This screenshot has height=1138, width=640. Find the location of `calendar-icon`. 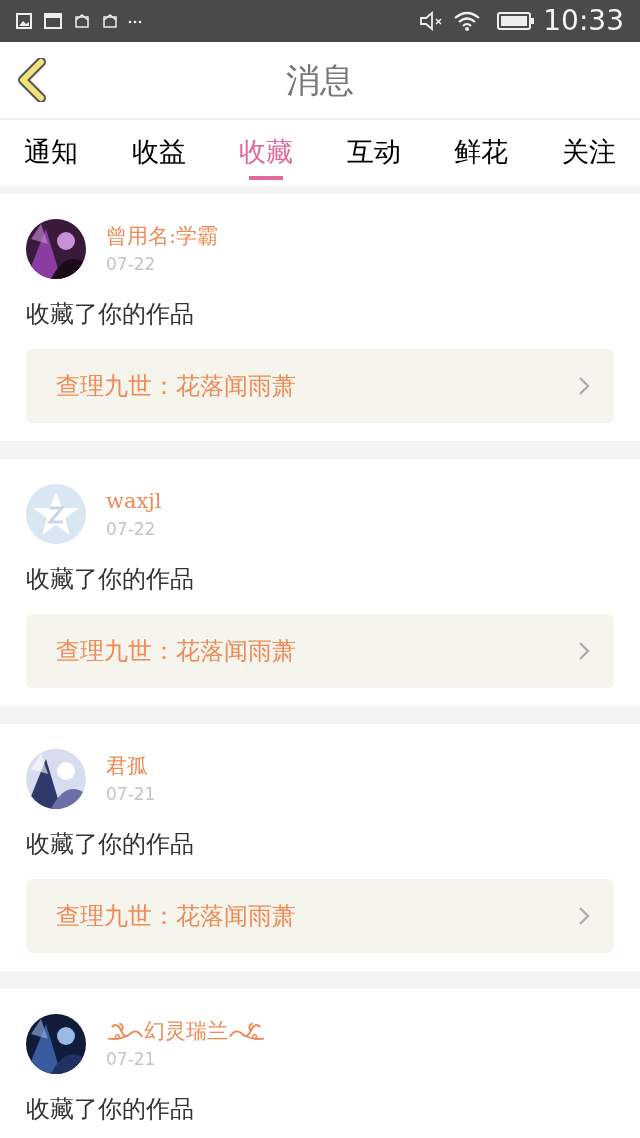

calendar-icon is located at coordinates (53, 21).